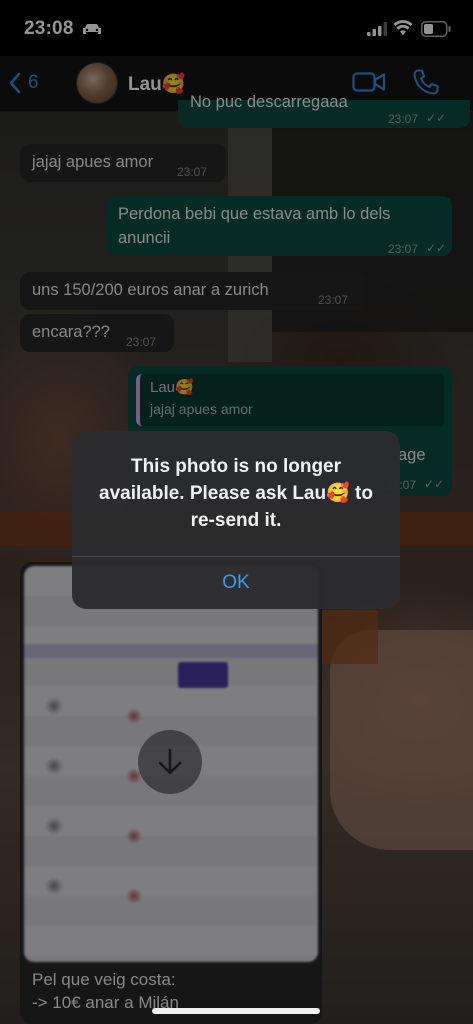 This screenshot has width=473, height=1024. Describe the element at coordinates (236, 1011) in the screenshot. I see `home-indicator` at that location.